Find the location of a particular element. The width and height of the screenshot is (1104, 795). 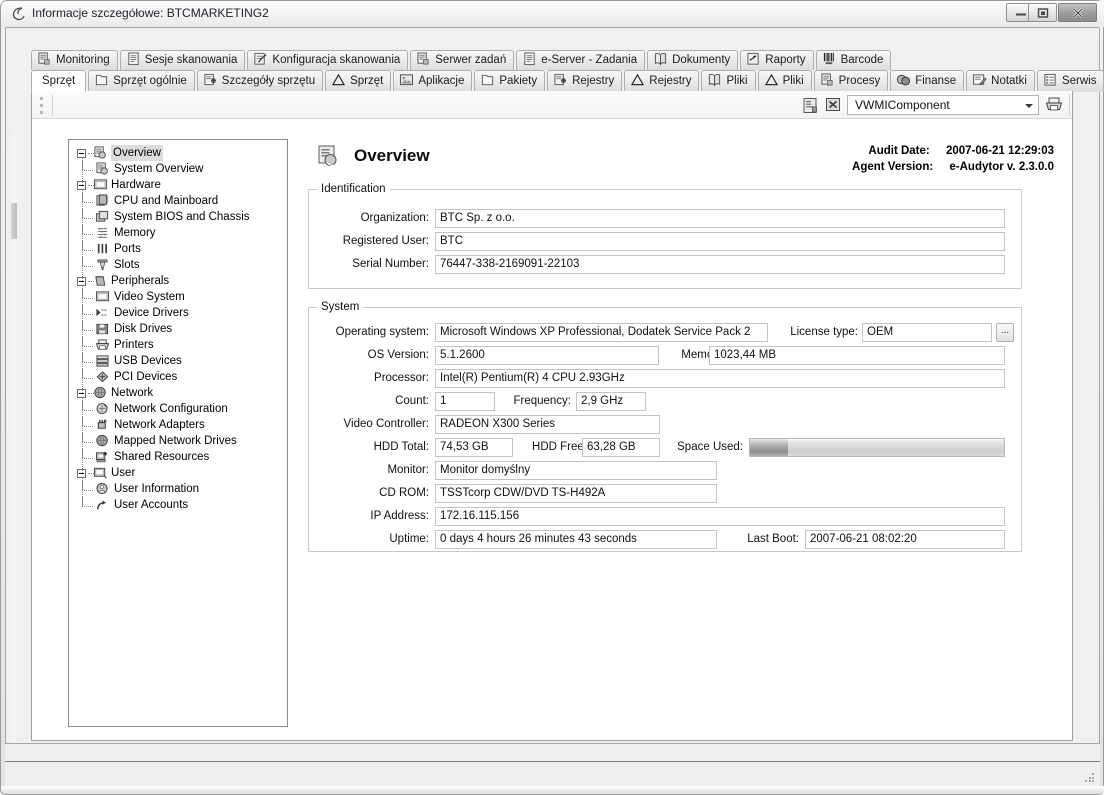

tree-item-slots: Slots is located at coordinates (178, 265).